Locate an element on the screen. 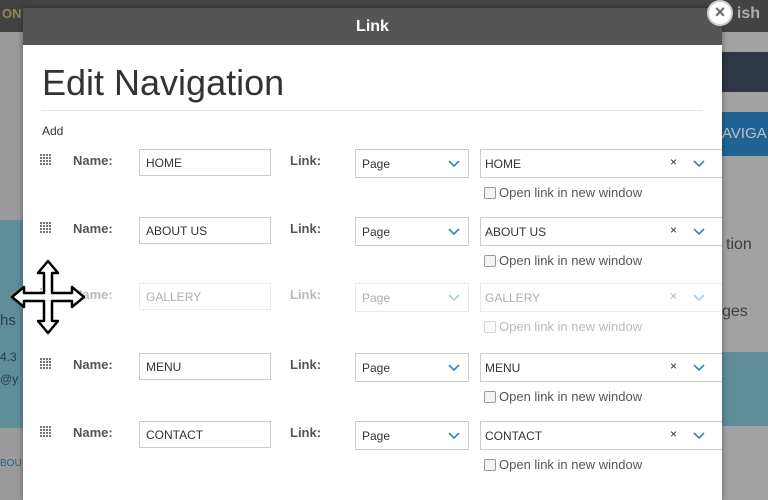 The width and height of the screenshot is (768, 500). link-target-value: MENU is located at coordinates (503, 368).